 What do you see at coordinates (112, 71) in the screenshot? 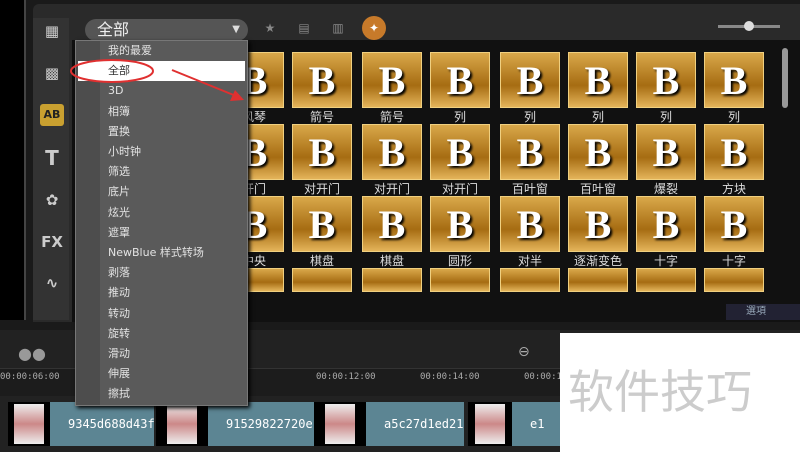
I see `annotation-circle` at bounding box center [112, 71].